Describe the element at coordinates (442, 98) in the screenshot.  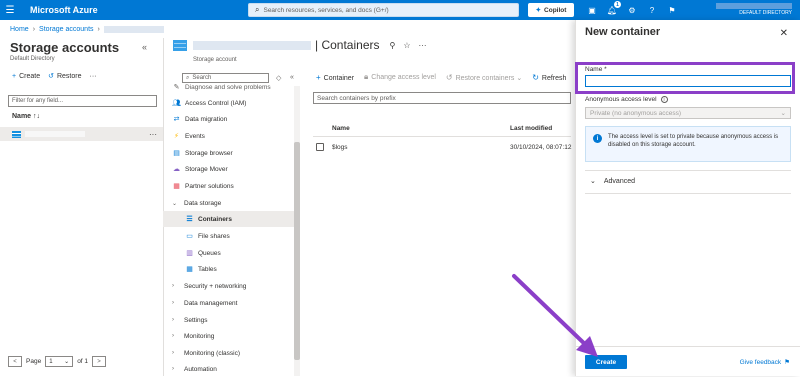
I see `containers-search-input: Search containers by prefix` at that location.